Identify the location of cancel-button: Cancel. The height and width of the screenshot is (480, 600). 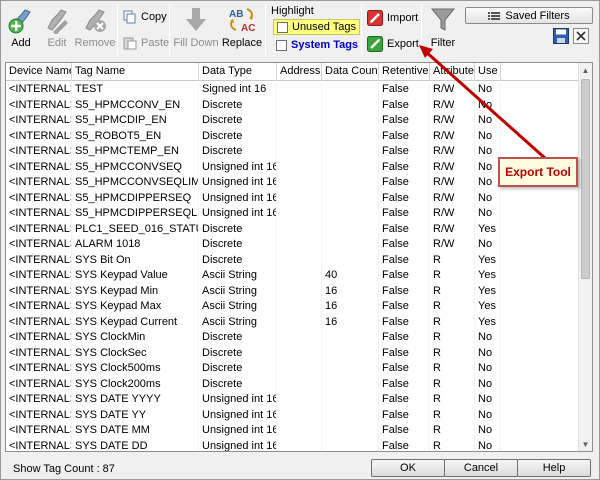
(481, 468).